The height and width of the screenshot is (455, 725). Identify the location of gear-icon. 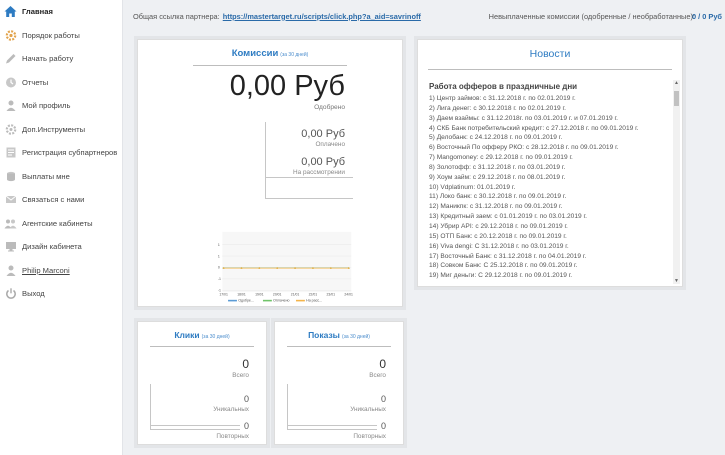
(10, 35).